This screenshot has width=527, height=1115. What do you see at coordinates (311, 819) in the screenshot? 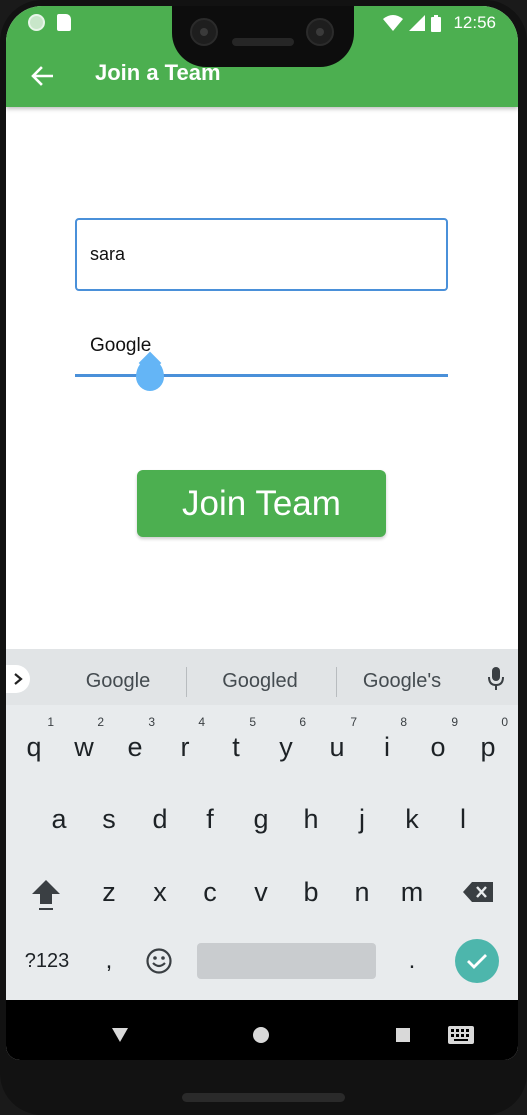
I see `key-h: h` at bounding box center [311, 819].